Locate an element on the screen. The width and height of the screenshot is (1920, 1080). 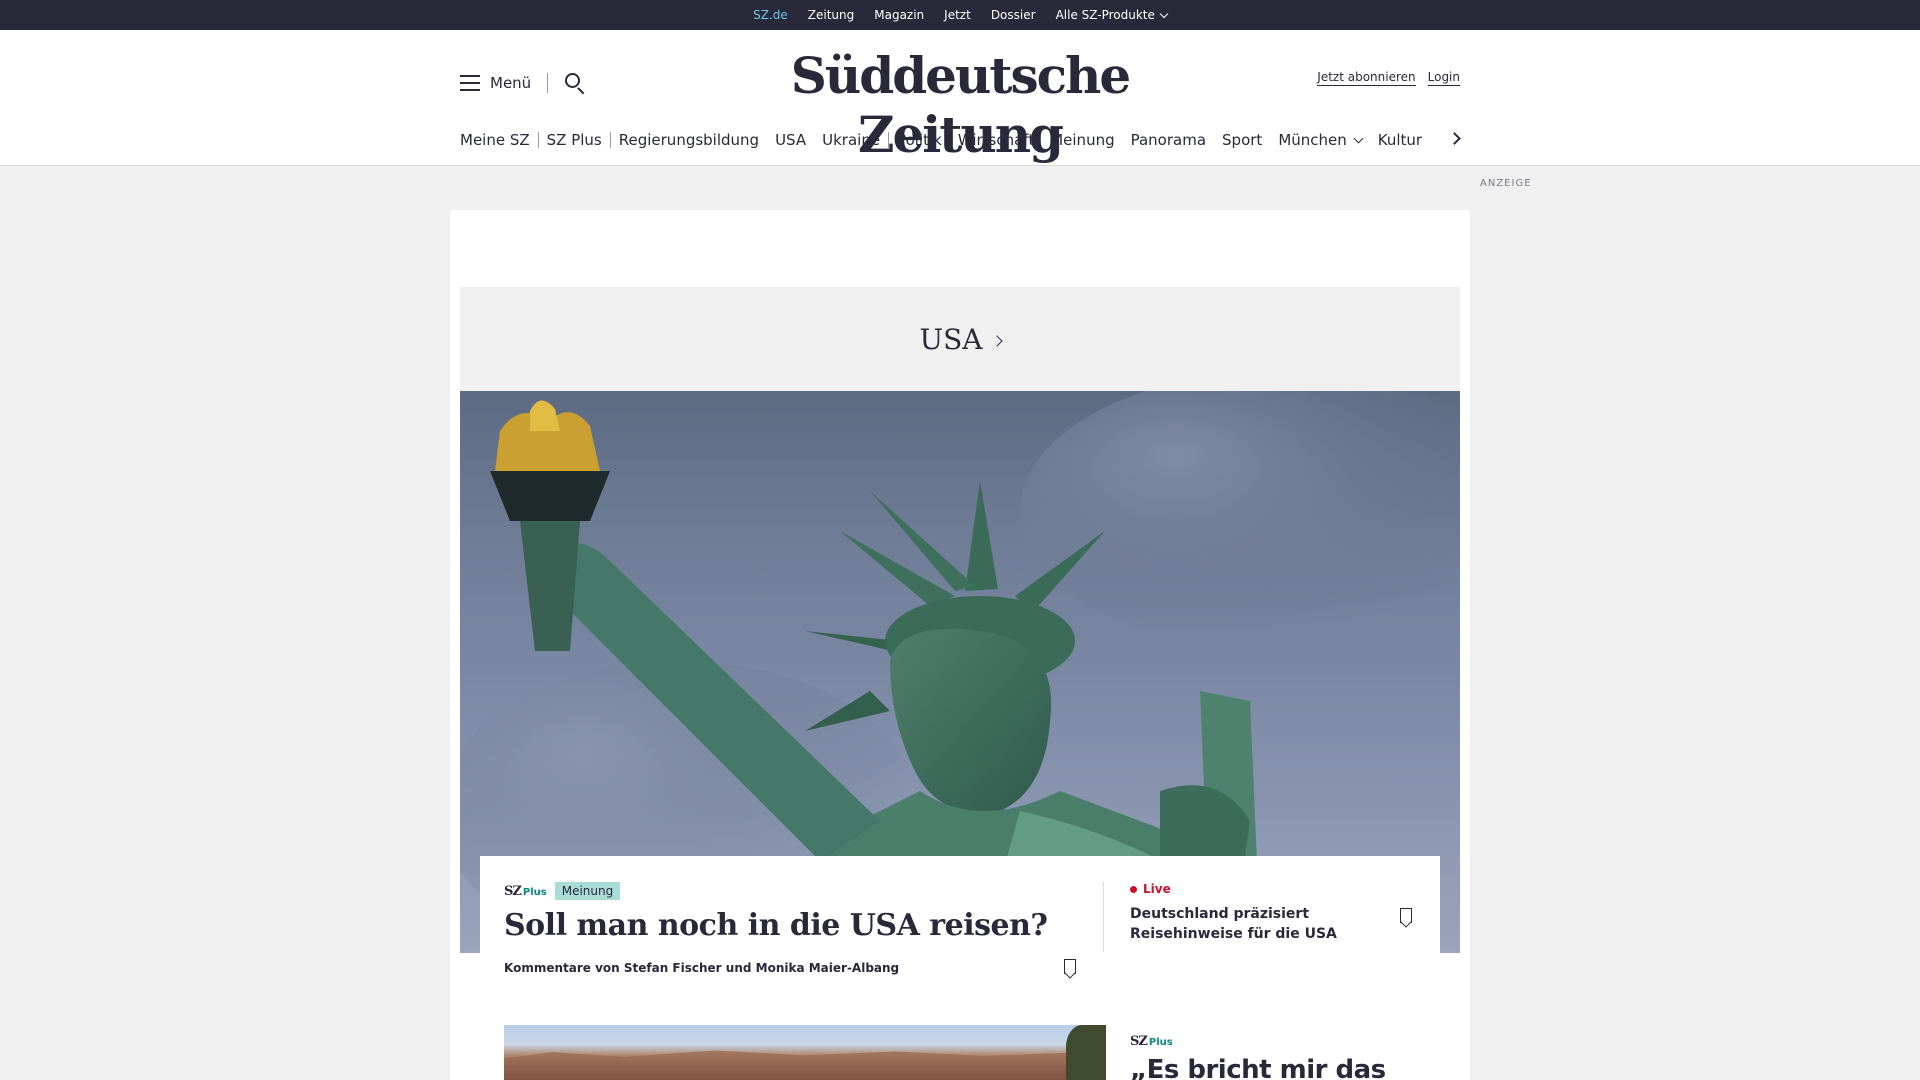
second-headline: „Es bricht mir das is located at coordinates (1280, 1067).